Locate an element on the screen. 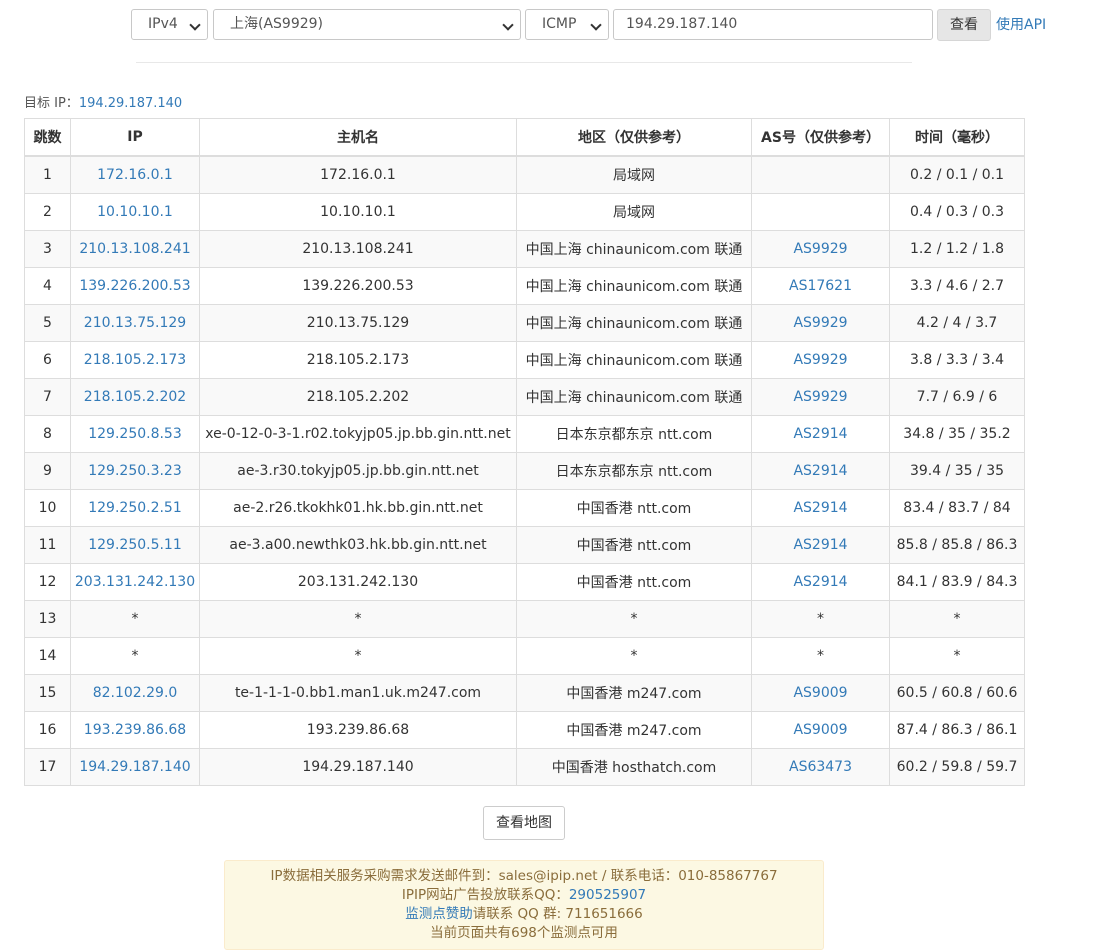  notice-sponsor-link: 监测点赞助 is located at coordinates (439, 914).